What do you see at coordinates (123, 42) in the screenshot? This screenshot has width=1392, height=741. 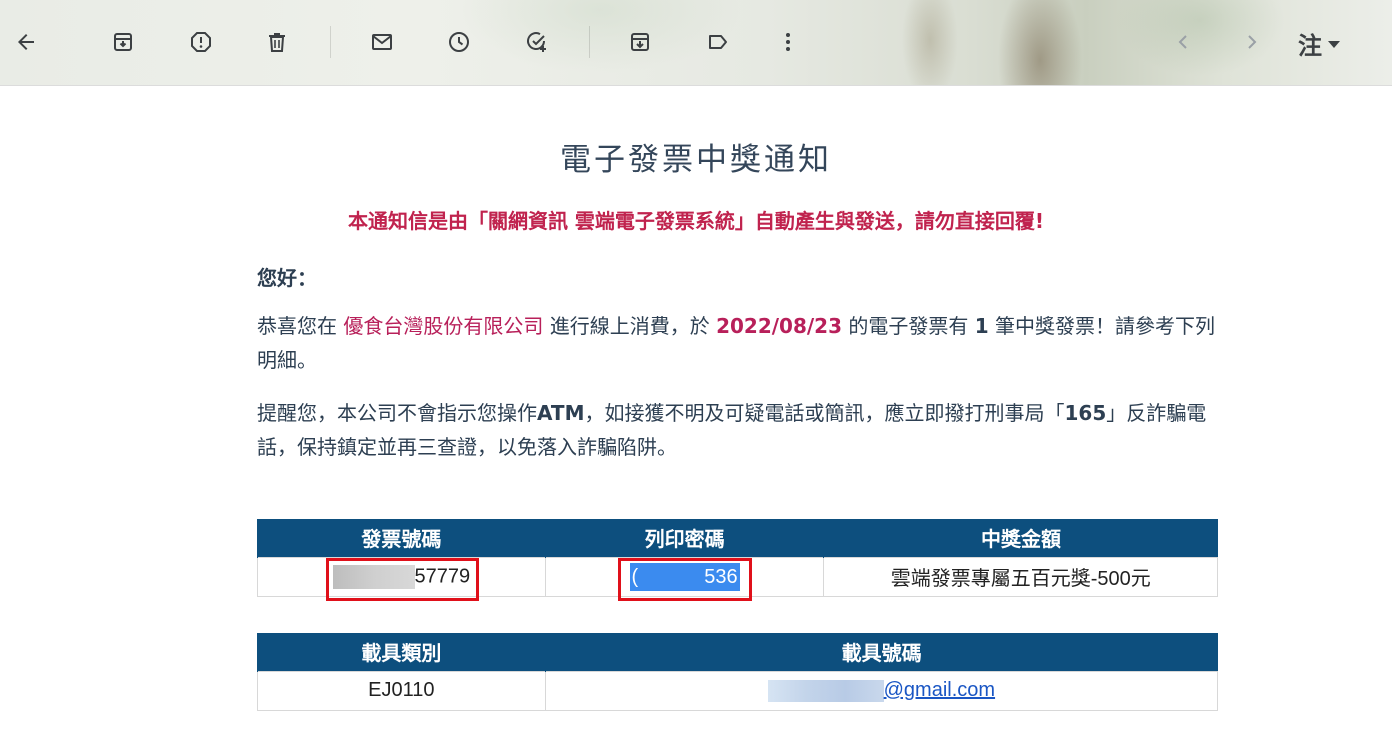 I see `archive-icon` at bounding box center [123, 42].